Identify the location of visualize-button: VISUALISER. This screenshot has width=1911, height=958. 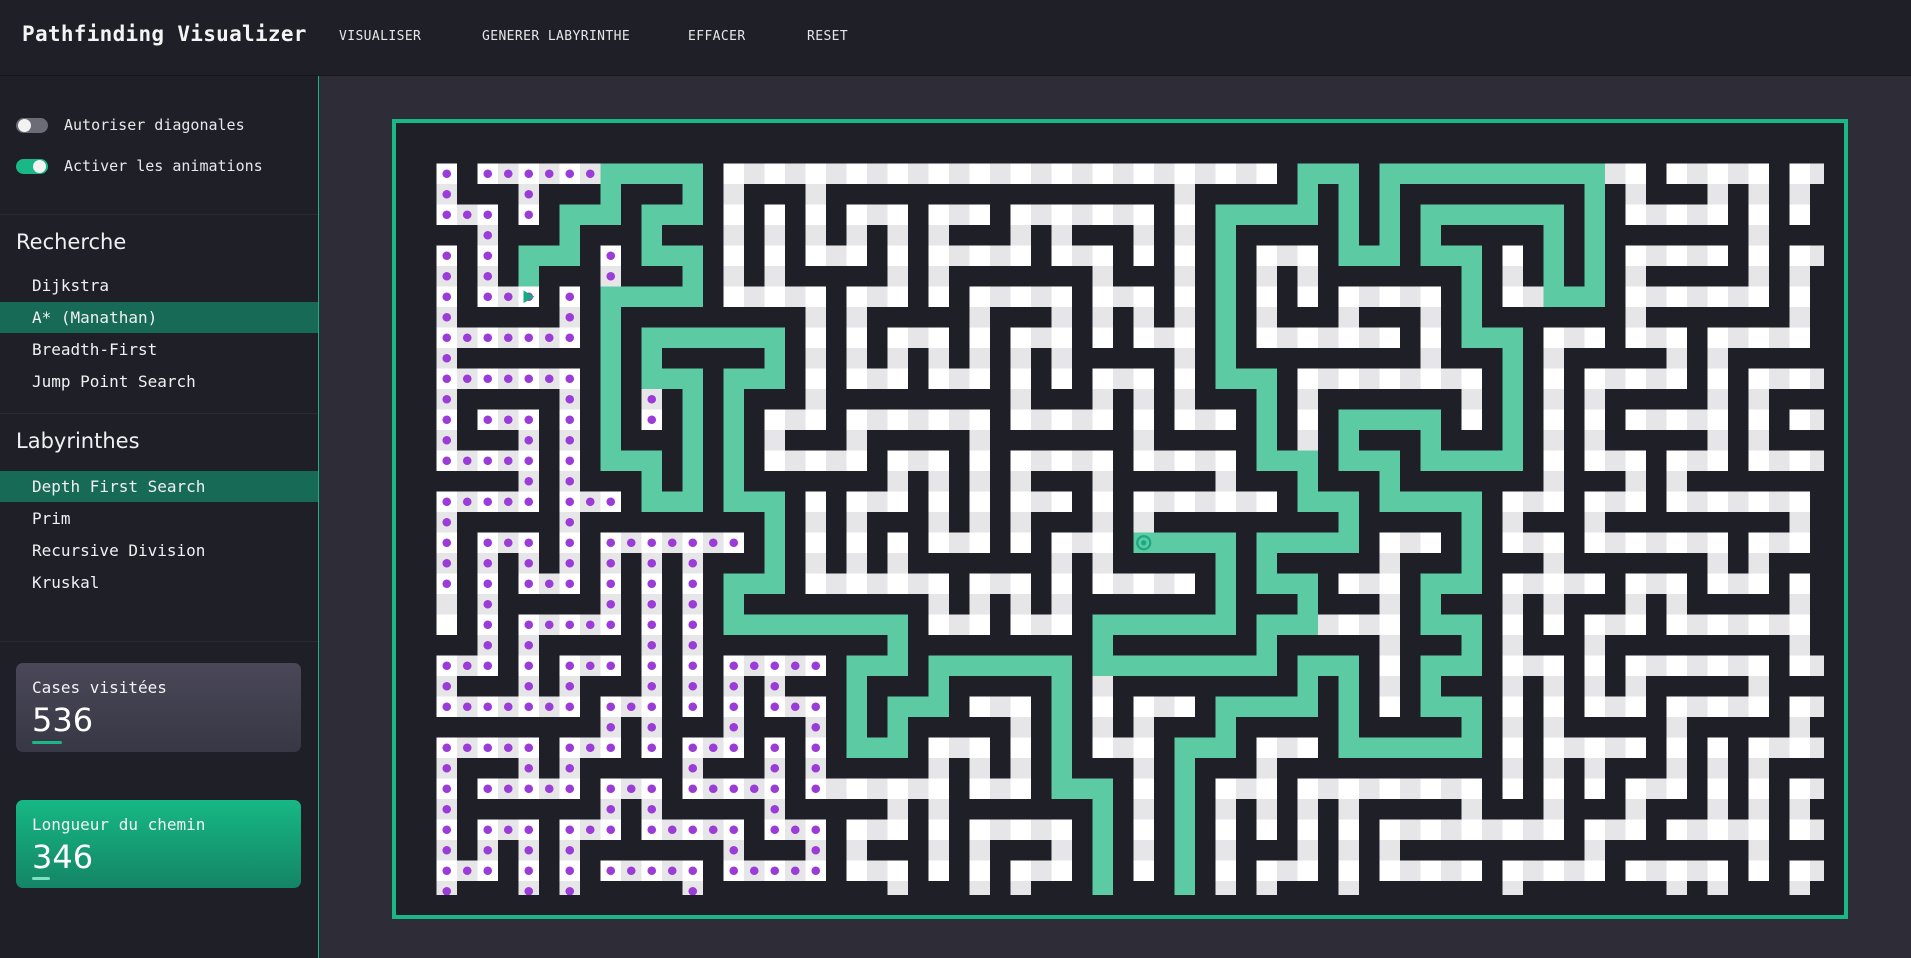
(380, 36).